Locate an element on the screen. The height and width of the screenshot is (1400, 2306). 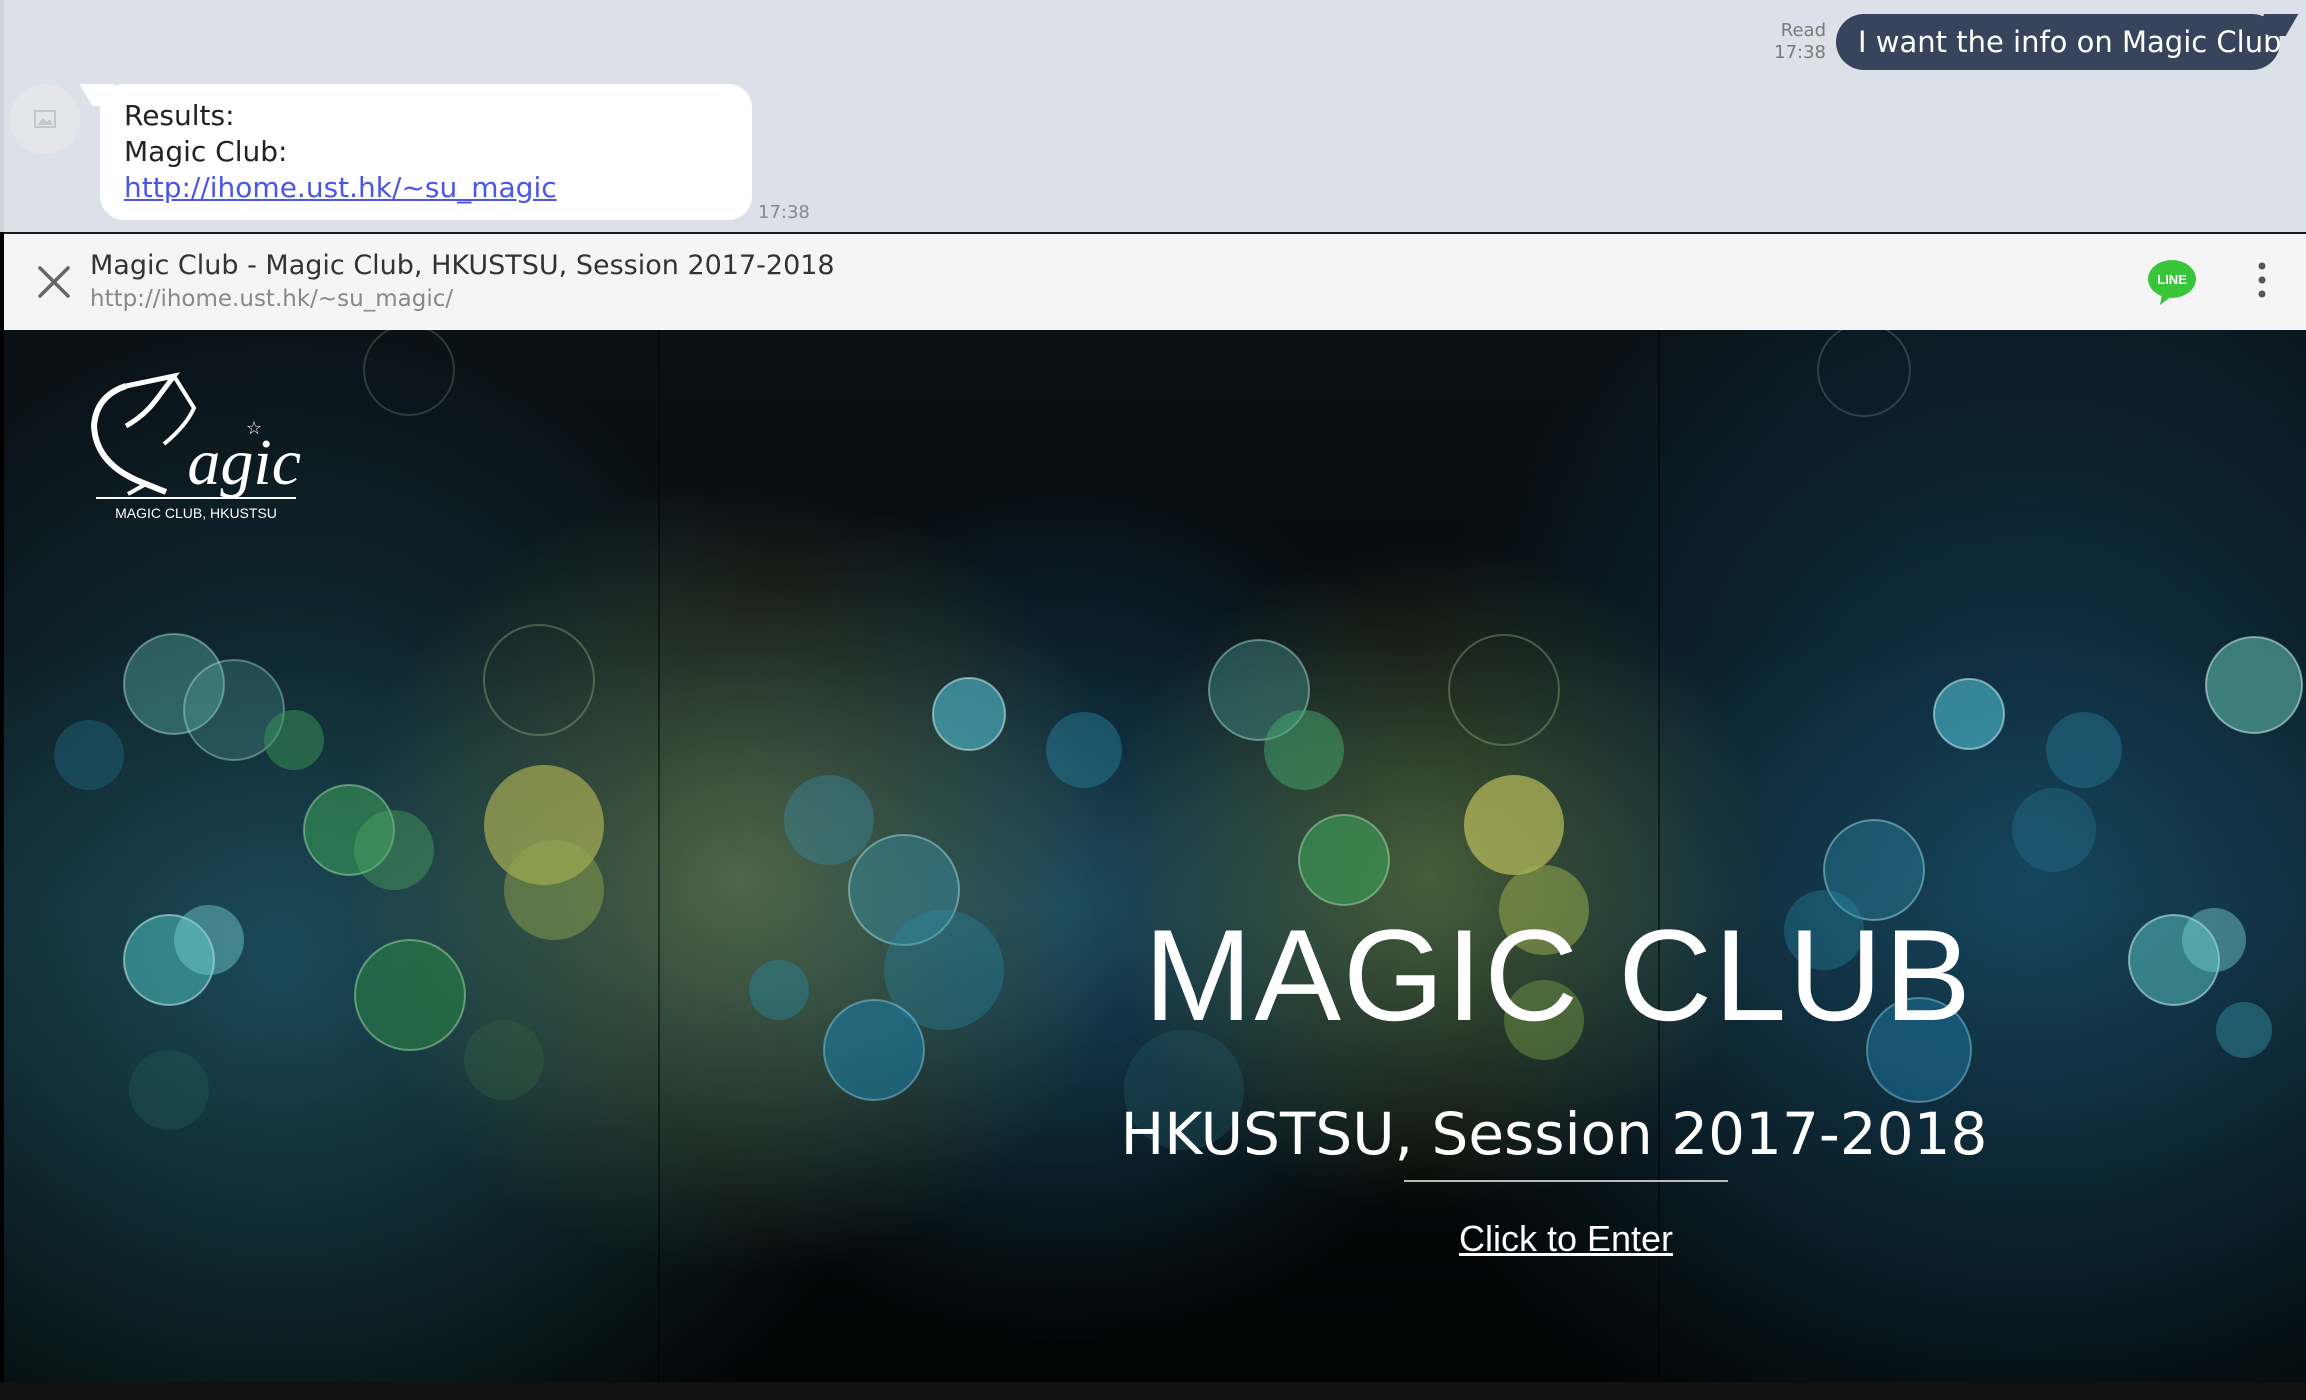
hero-subtitle: HKUSTSU, Session 2017-2018 is located at coordinates (1554, 1134).